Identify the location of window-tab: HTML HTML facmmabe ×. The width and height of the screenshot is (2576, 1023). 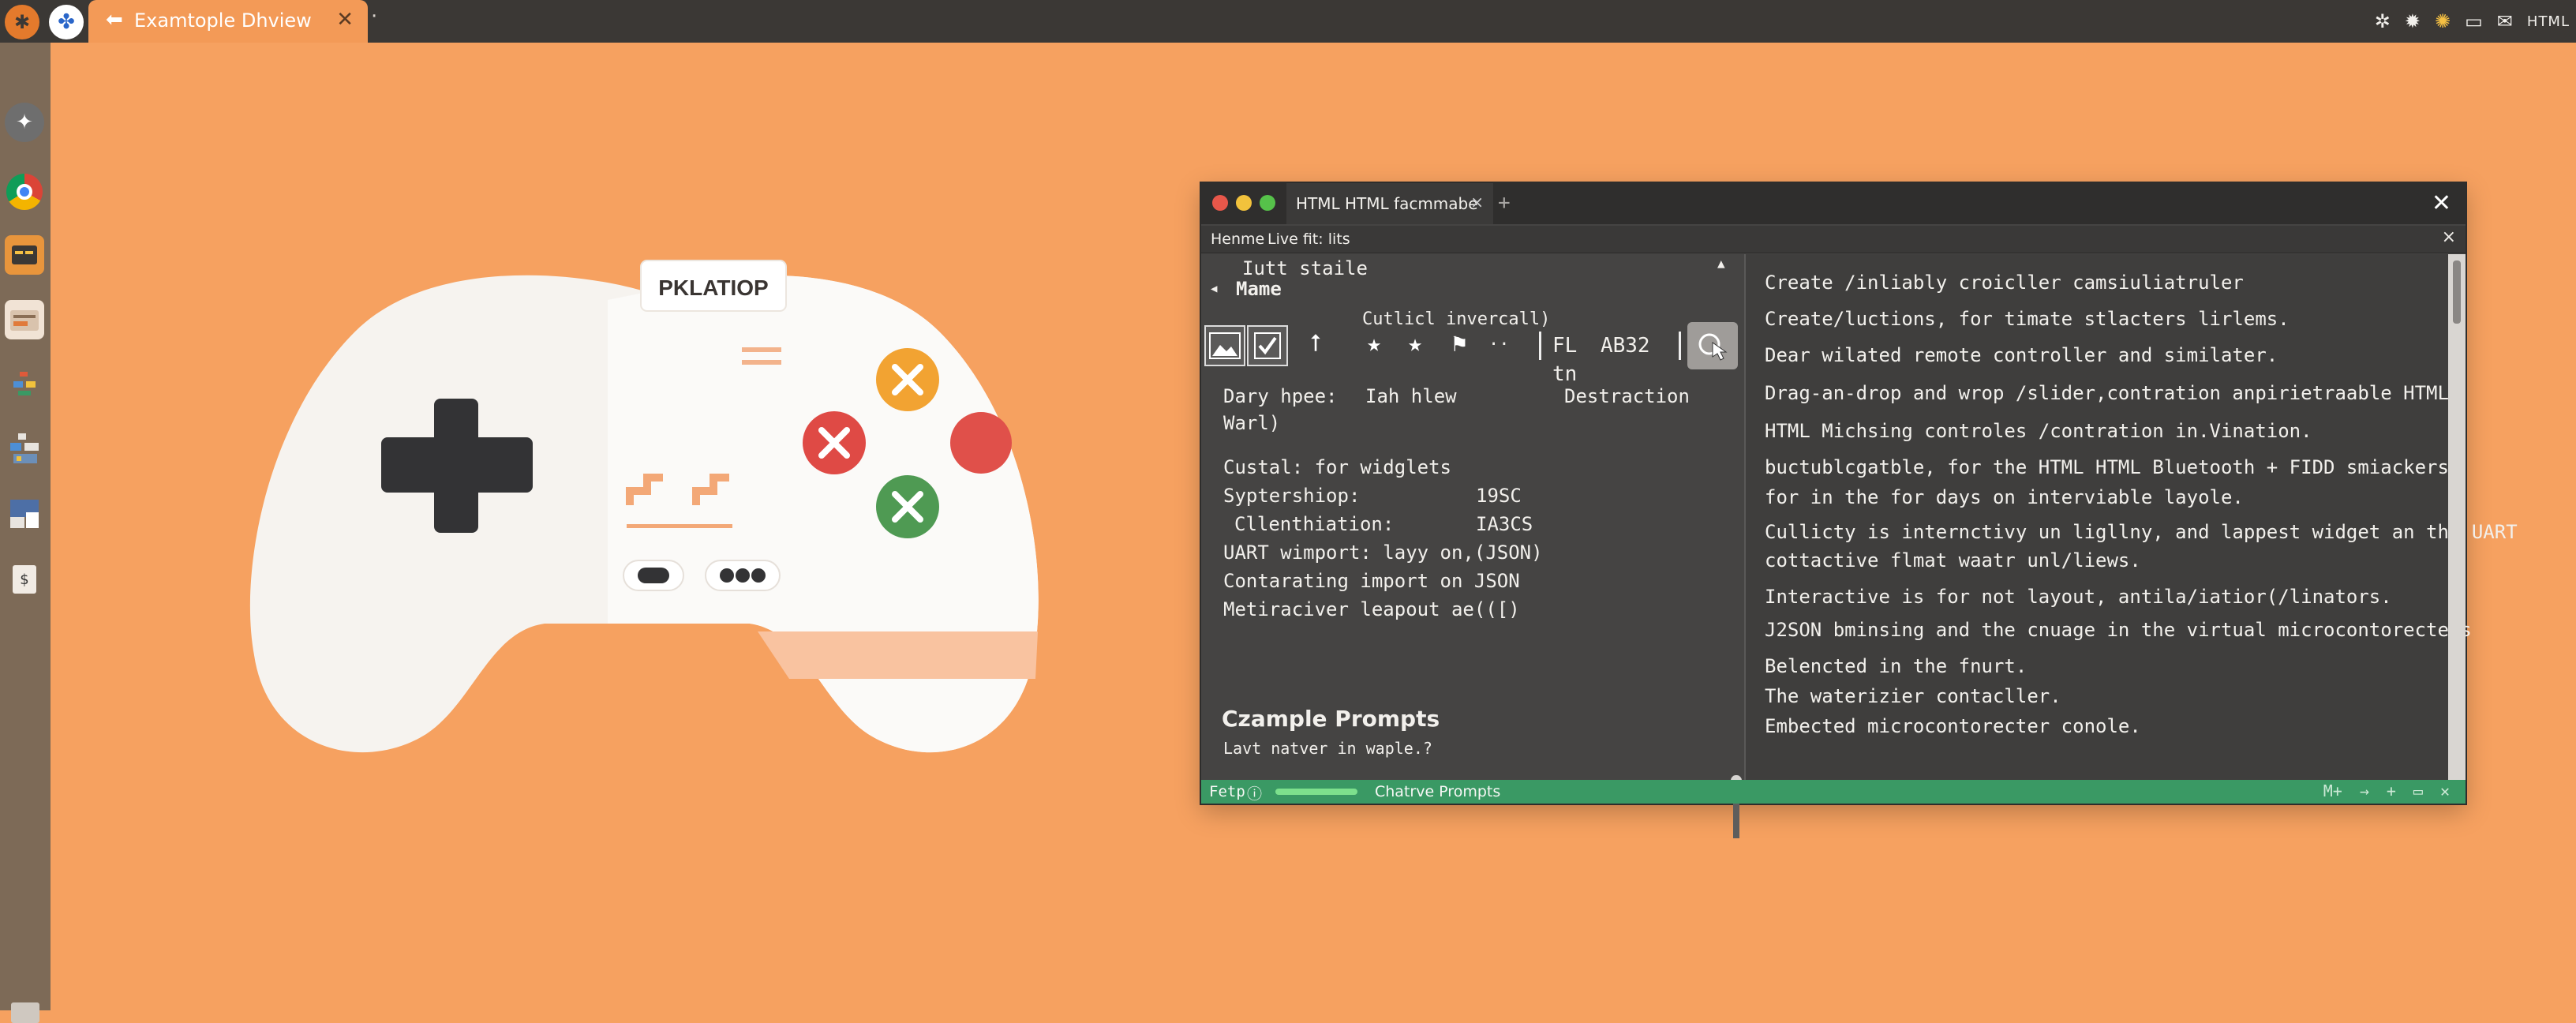
(1389, 203).